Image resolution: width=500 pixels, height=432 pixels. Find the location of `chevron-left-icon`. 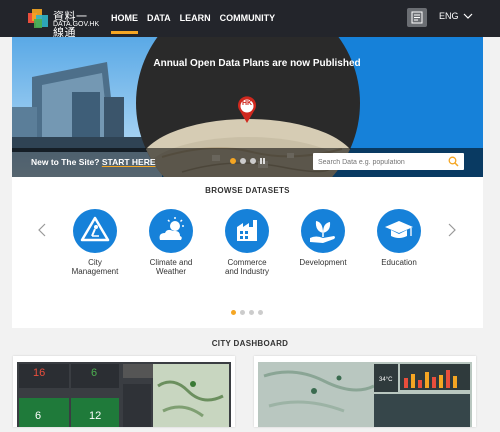

chevron-left-icon is located at coordinates (42, 230).